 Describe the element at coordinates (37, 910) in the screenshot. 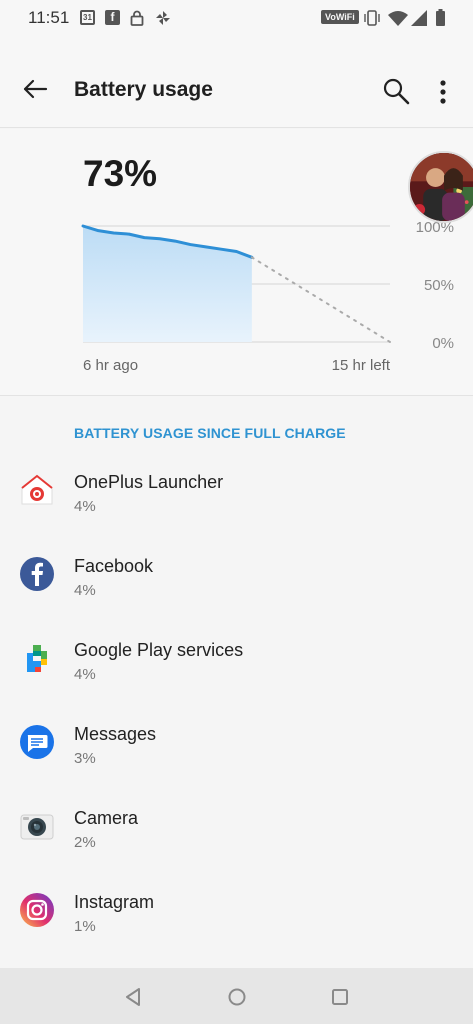

I see `instagram-icon` at that location.